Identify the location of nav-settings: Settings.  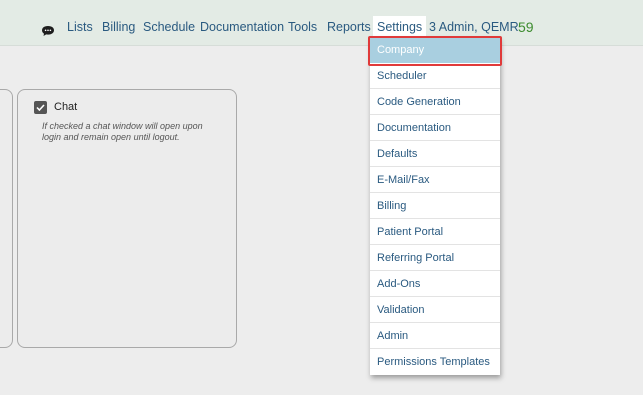
(400, 27).